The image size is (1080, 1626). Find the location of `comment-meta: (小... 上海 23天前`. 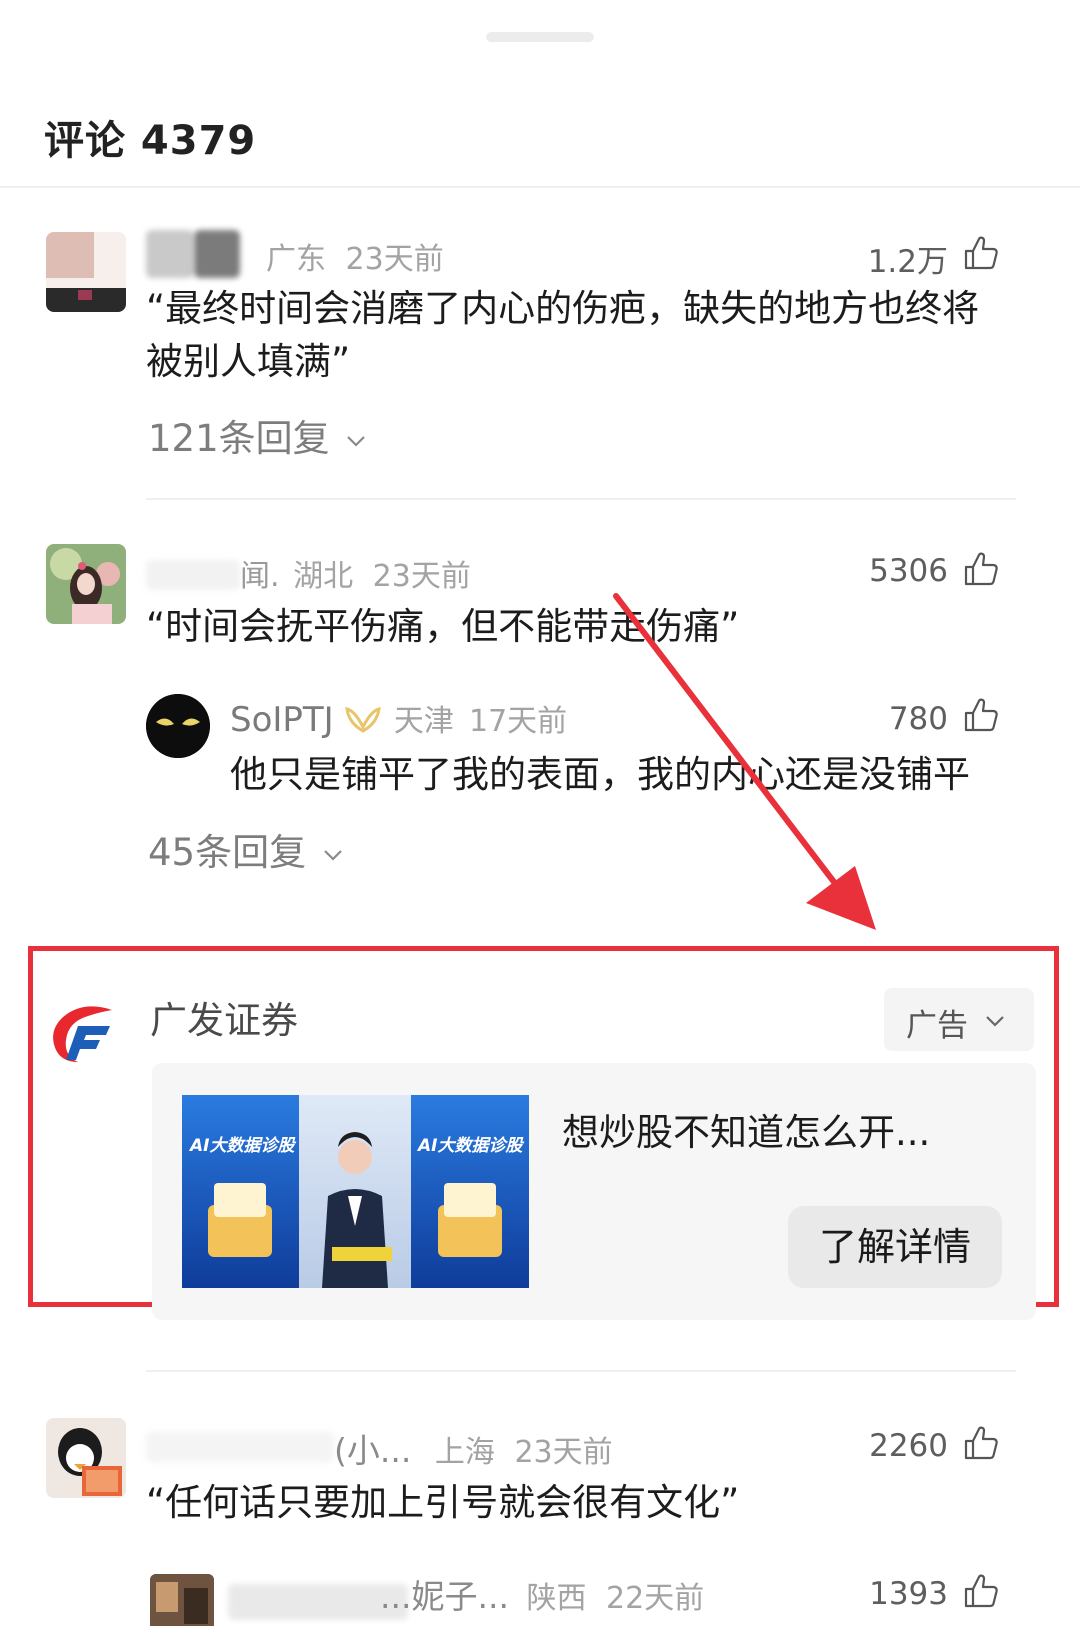

comment-meta: (小... 上海 23天前 is located at coordinates (473, 1448).